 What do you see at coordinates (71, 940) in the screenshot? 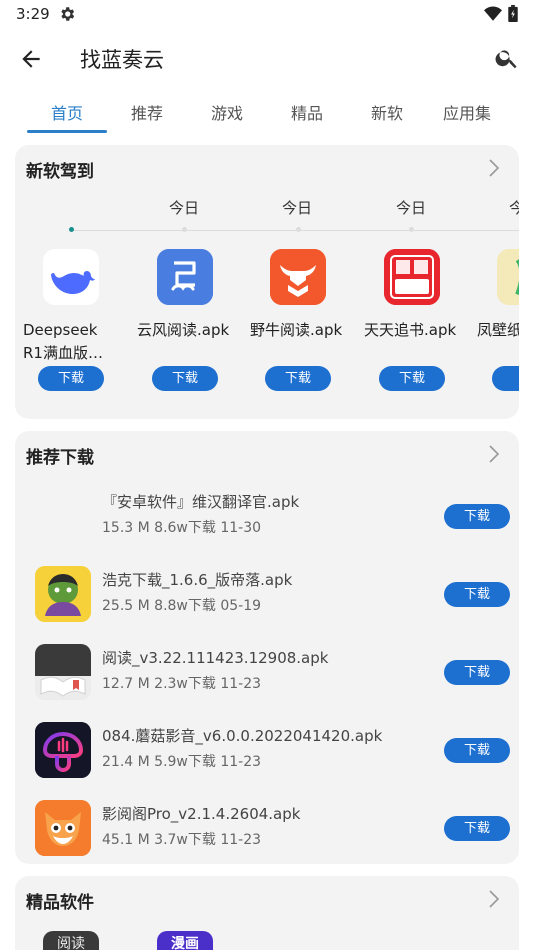
I see `premium-app-icon: 阅读` at bounding box center [71, 940].